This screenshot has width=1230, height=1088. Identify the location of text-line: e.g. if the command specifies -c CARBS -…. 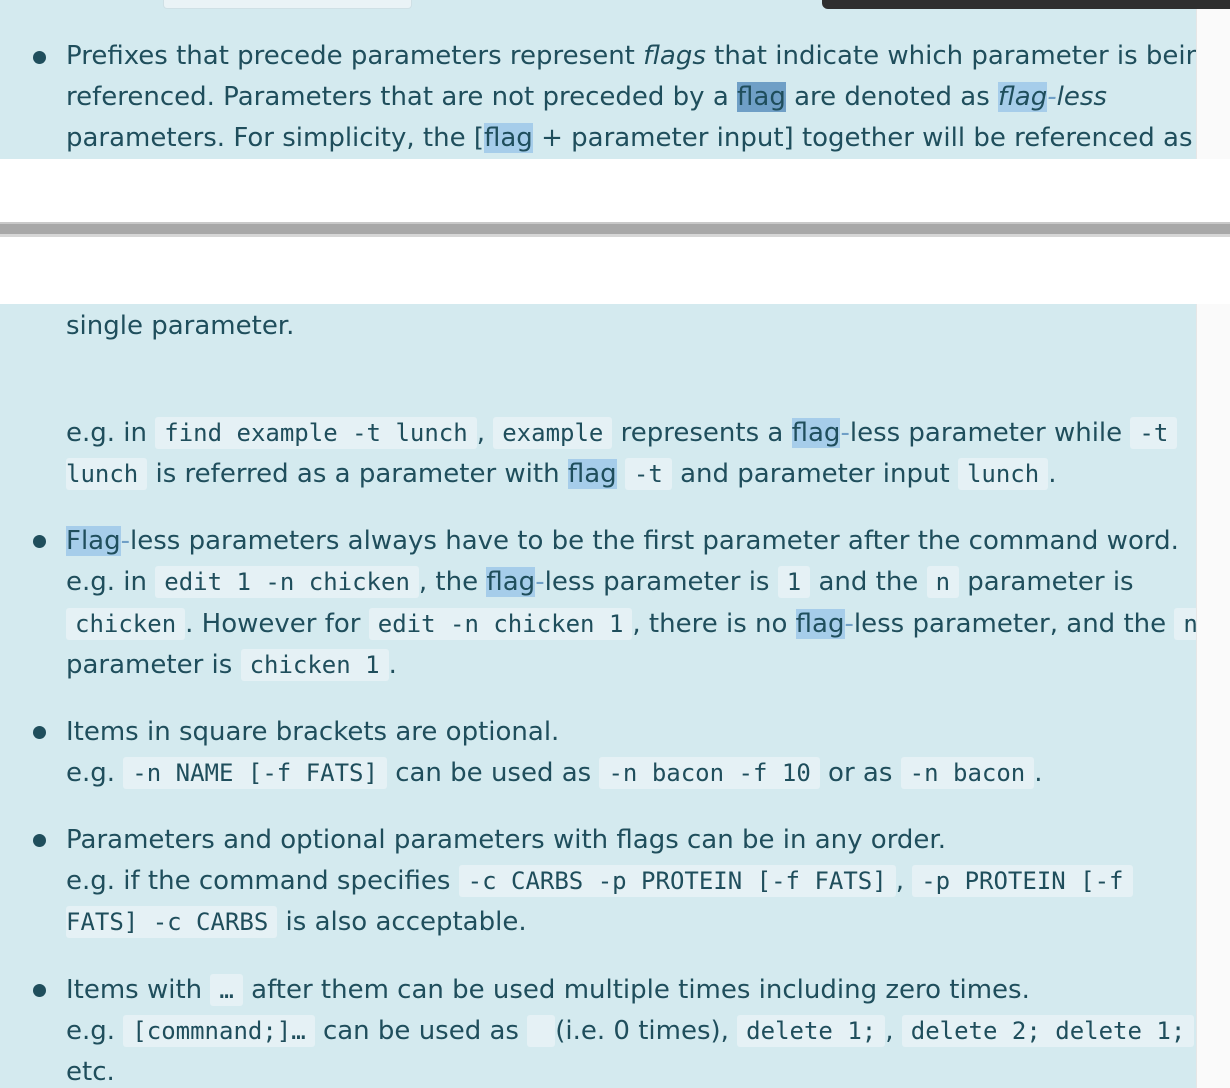
(599, 881).